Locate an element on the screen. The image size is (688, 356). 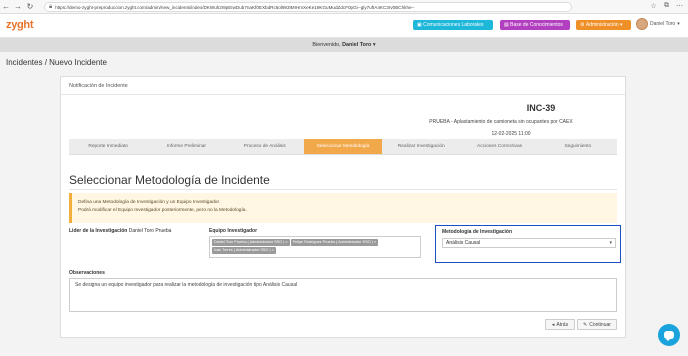
comunicaciones-label: Comunicaciones Laborales is located at coordinates (453, 25).